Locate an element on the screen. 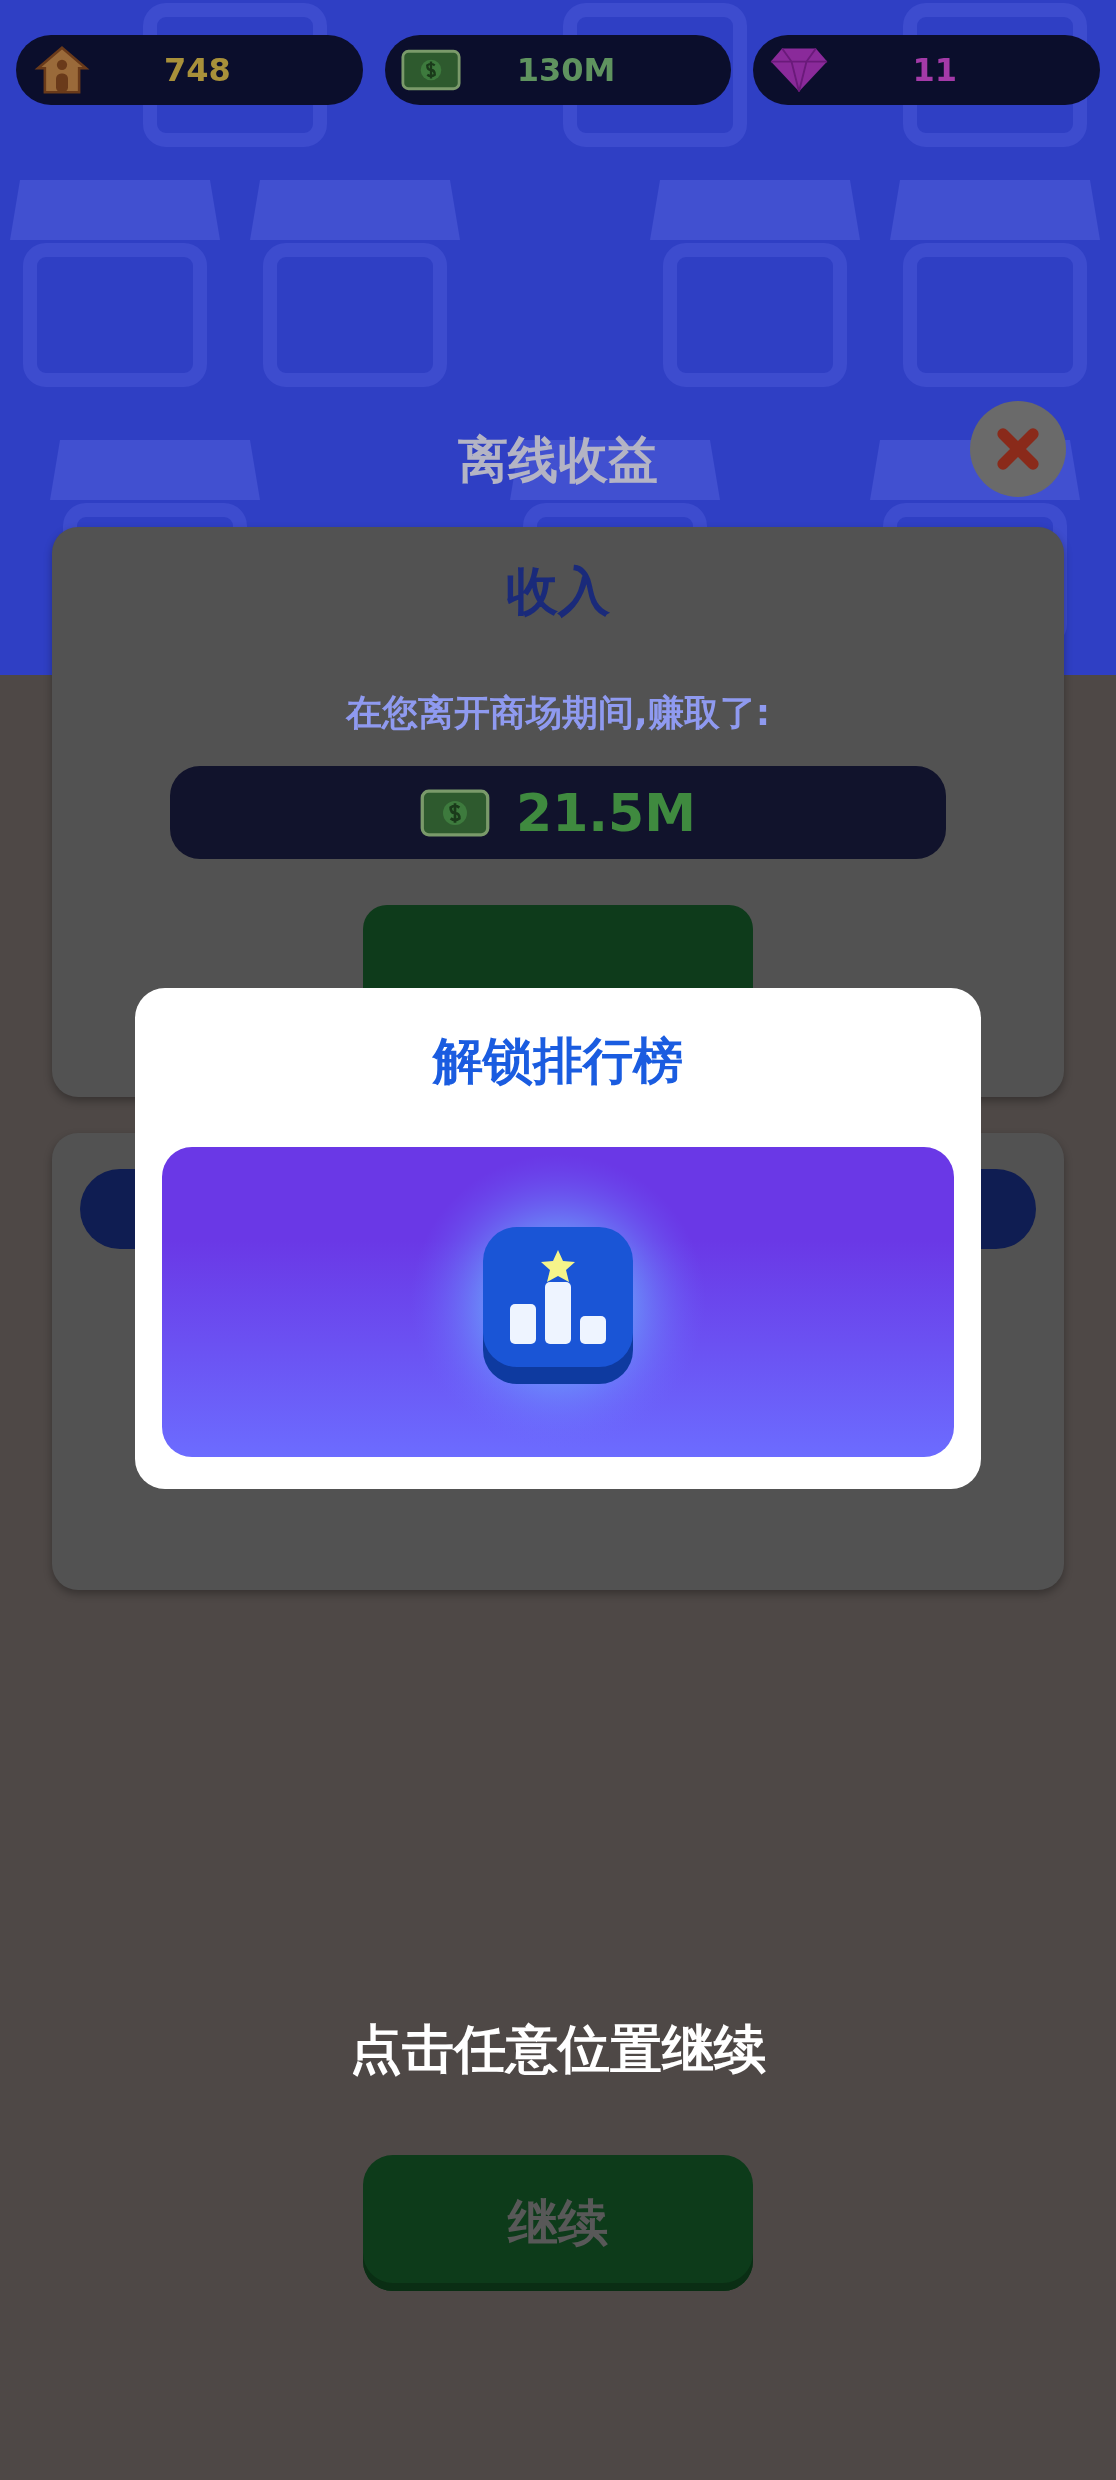 This screenshot has width=1116, height=2480. card-title: 收入 is located at coordinates (558, 591).